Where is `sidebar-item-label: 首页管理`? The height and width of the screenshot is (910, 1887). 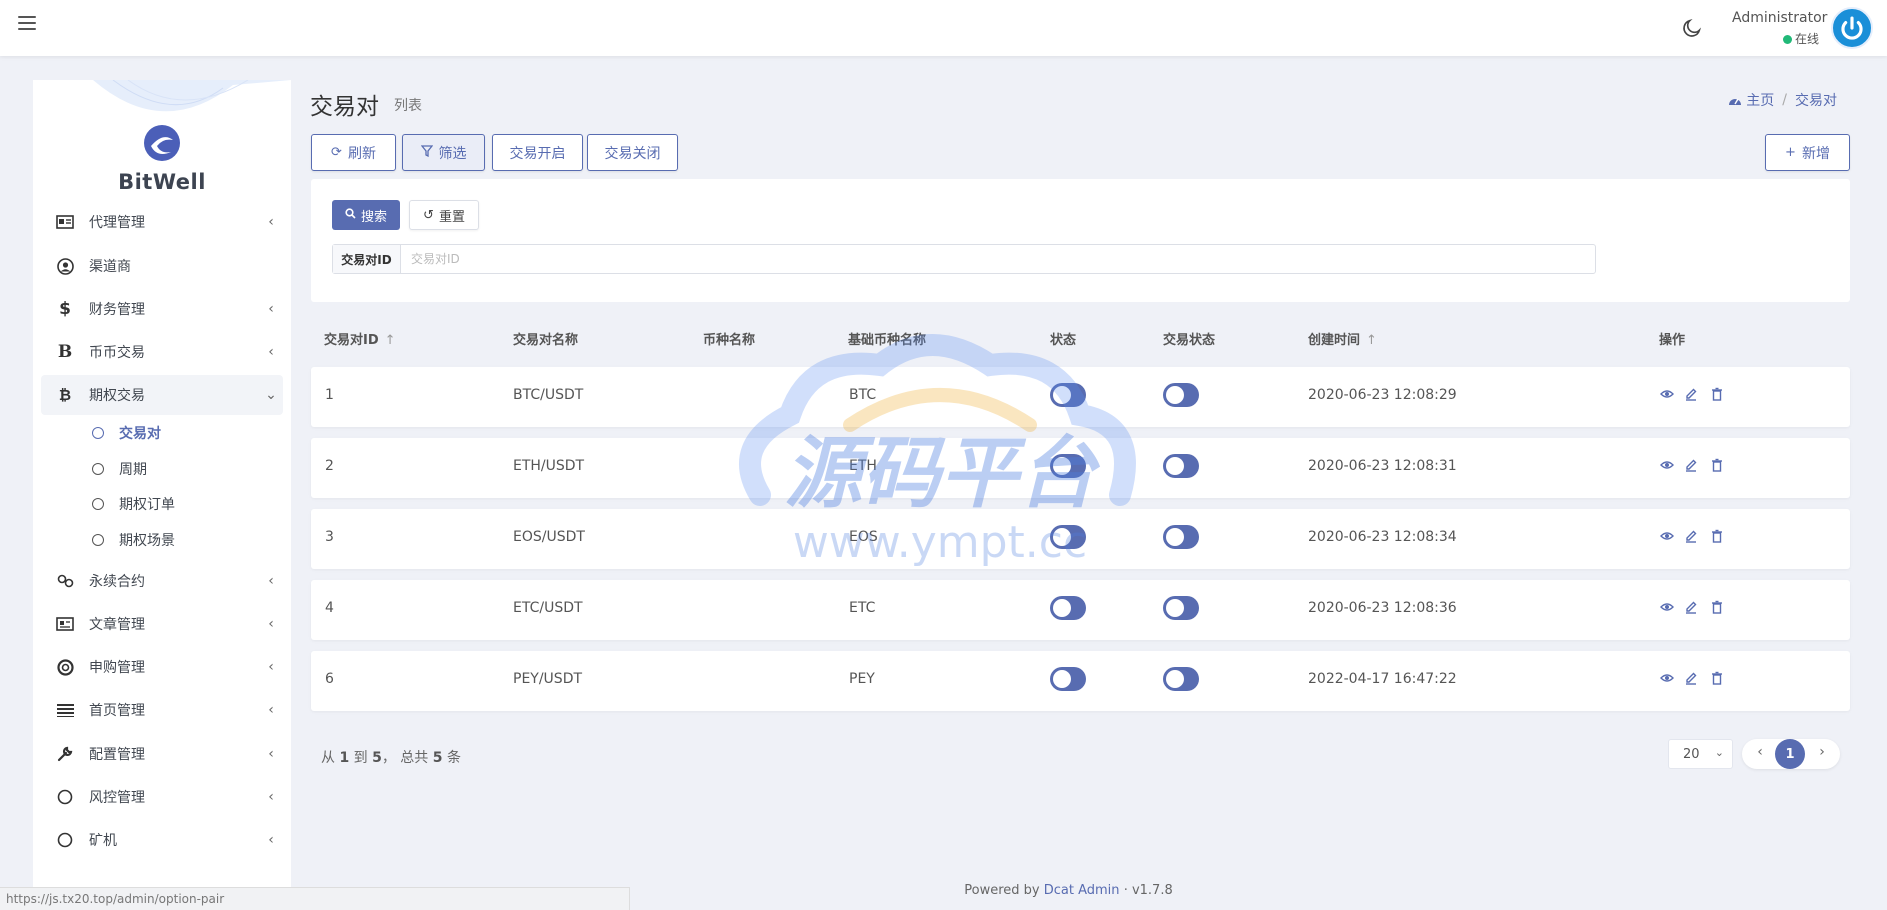
sidebar-item-label: 首页管理 is located at coordinates (117, 711).